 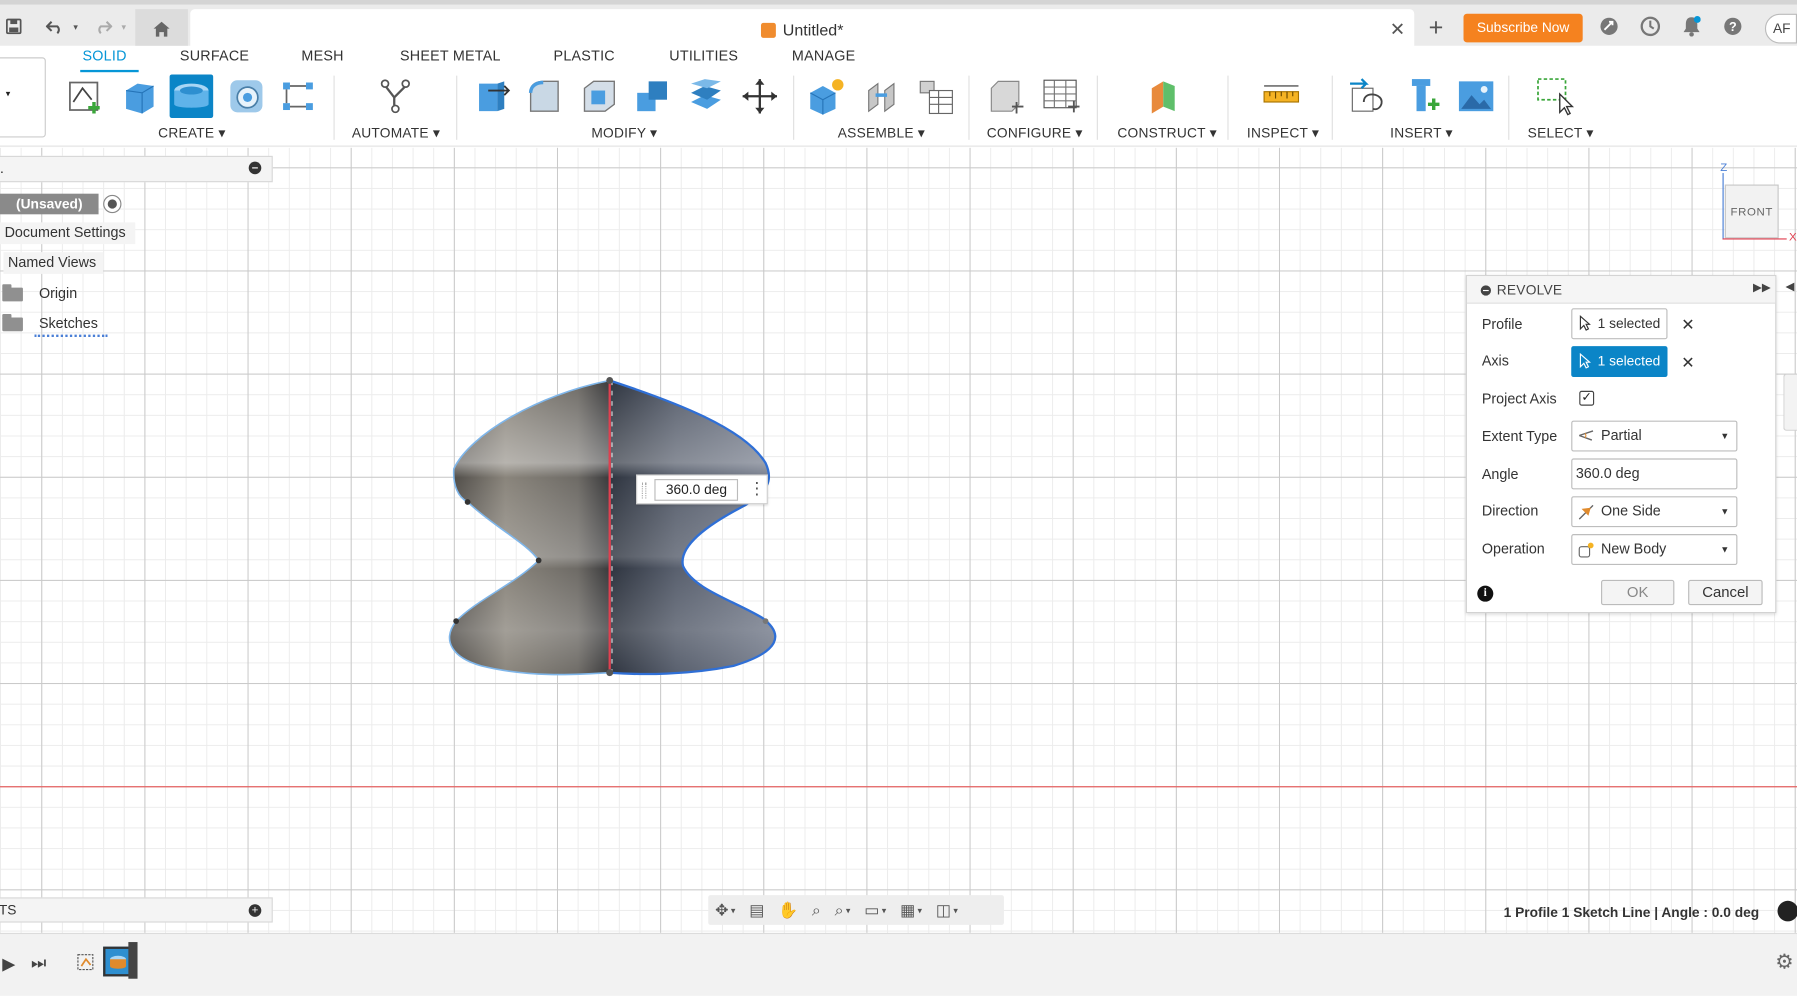 What do you see at coordinates (1751, 211) in the screenshot?
I see `view-cube: FRONT` at bounding box center [1751, 211].